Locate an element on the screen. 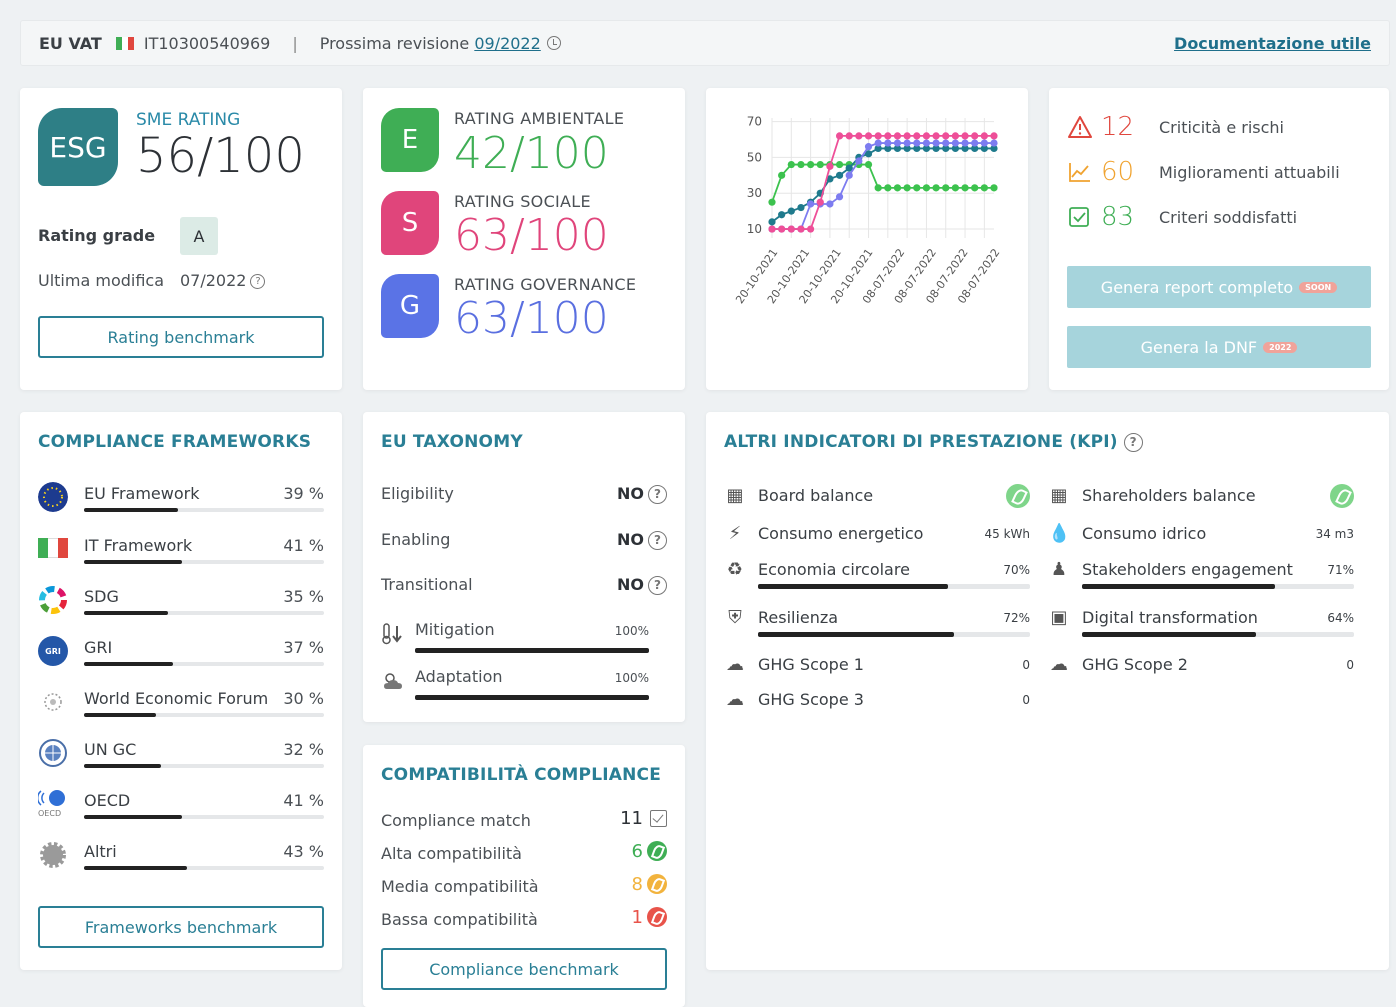 This screenshot has height=1007, width=1396. kpi-name: Digital transformation is located at coordinates (1170, 617).